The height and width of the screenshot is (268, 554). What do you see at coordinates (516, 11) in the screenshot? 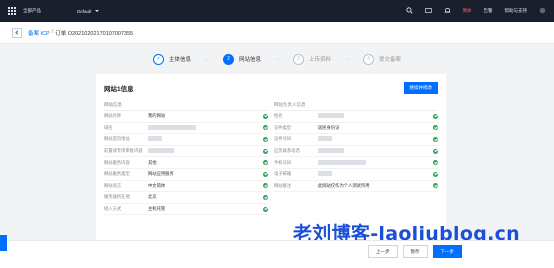
I see `help-support-link: 帮助与支持` at bounding box center [516, 11].